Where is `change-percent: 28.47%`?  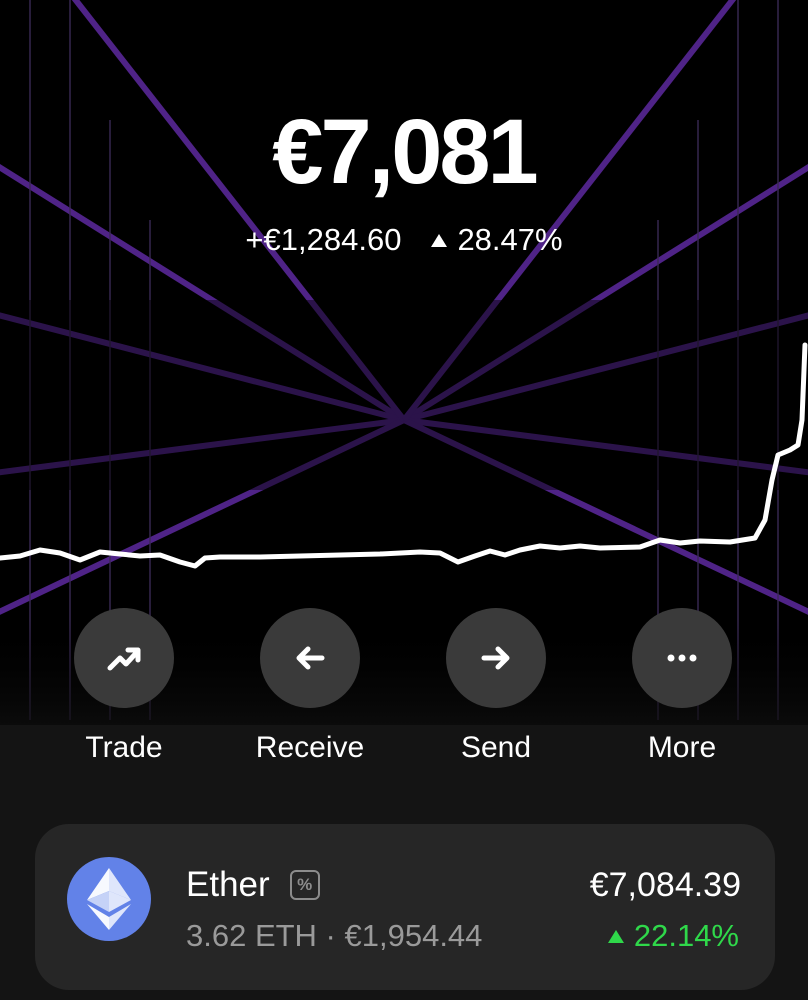 change-percent: 28.47% is located at coordinates (510, 239).